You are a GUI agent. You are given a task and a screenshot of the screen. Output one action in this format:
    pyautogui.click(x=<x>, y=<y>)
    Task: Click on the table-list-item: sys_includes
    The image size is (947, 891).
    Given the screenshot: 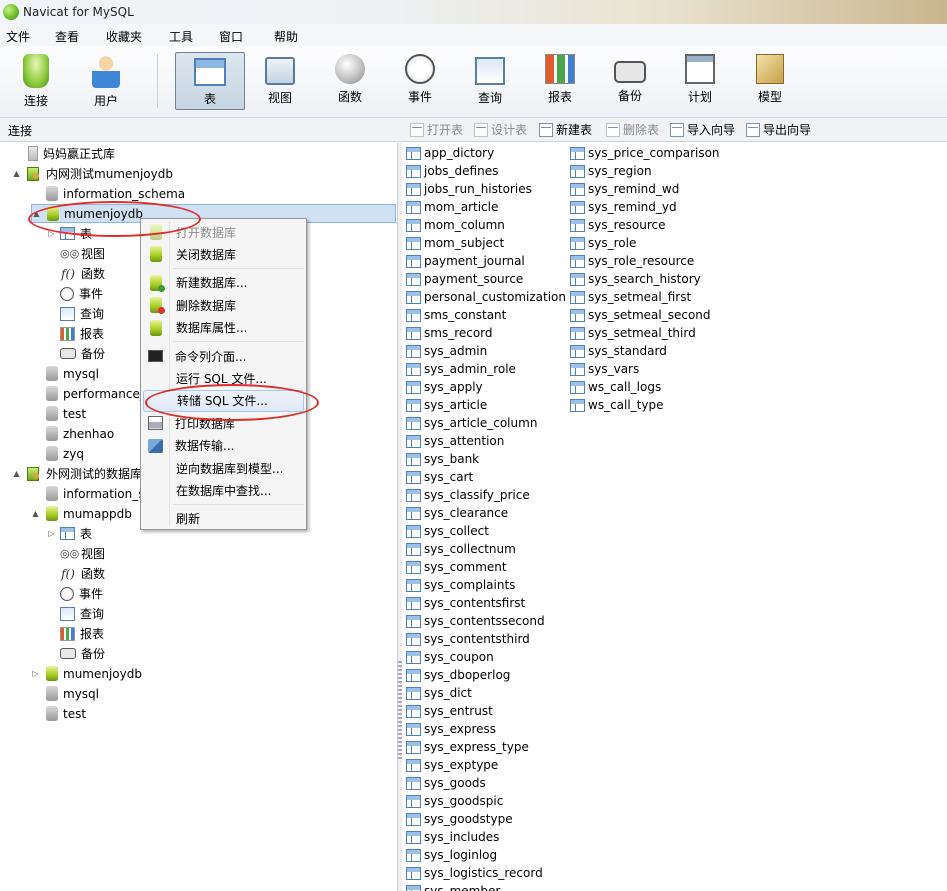 What is the action you would take?
    pyautogui.click(x=452, y=837)
    